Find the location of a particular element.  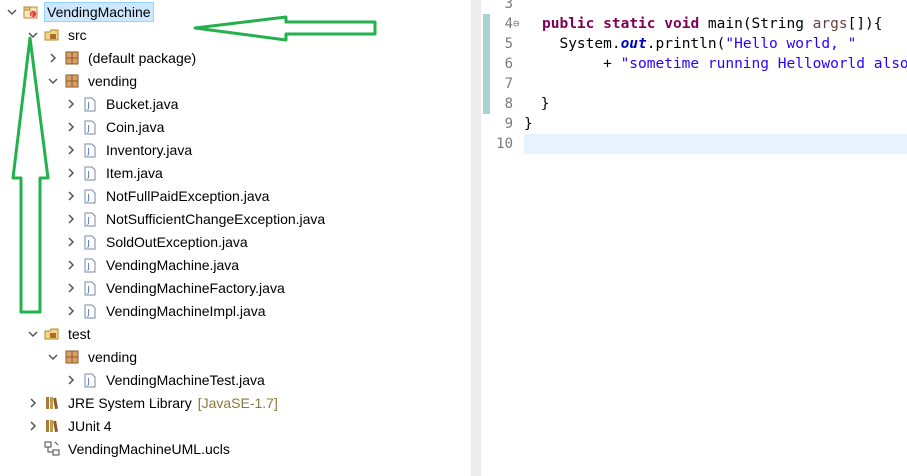

tree-item-java-file: J NotSufficientChangeException.java is located at coordinates (195, 219).